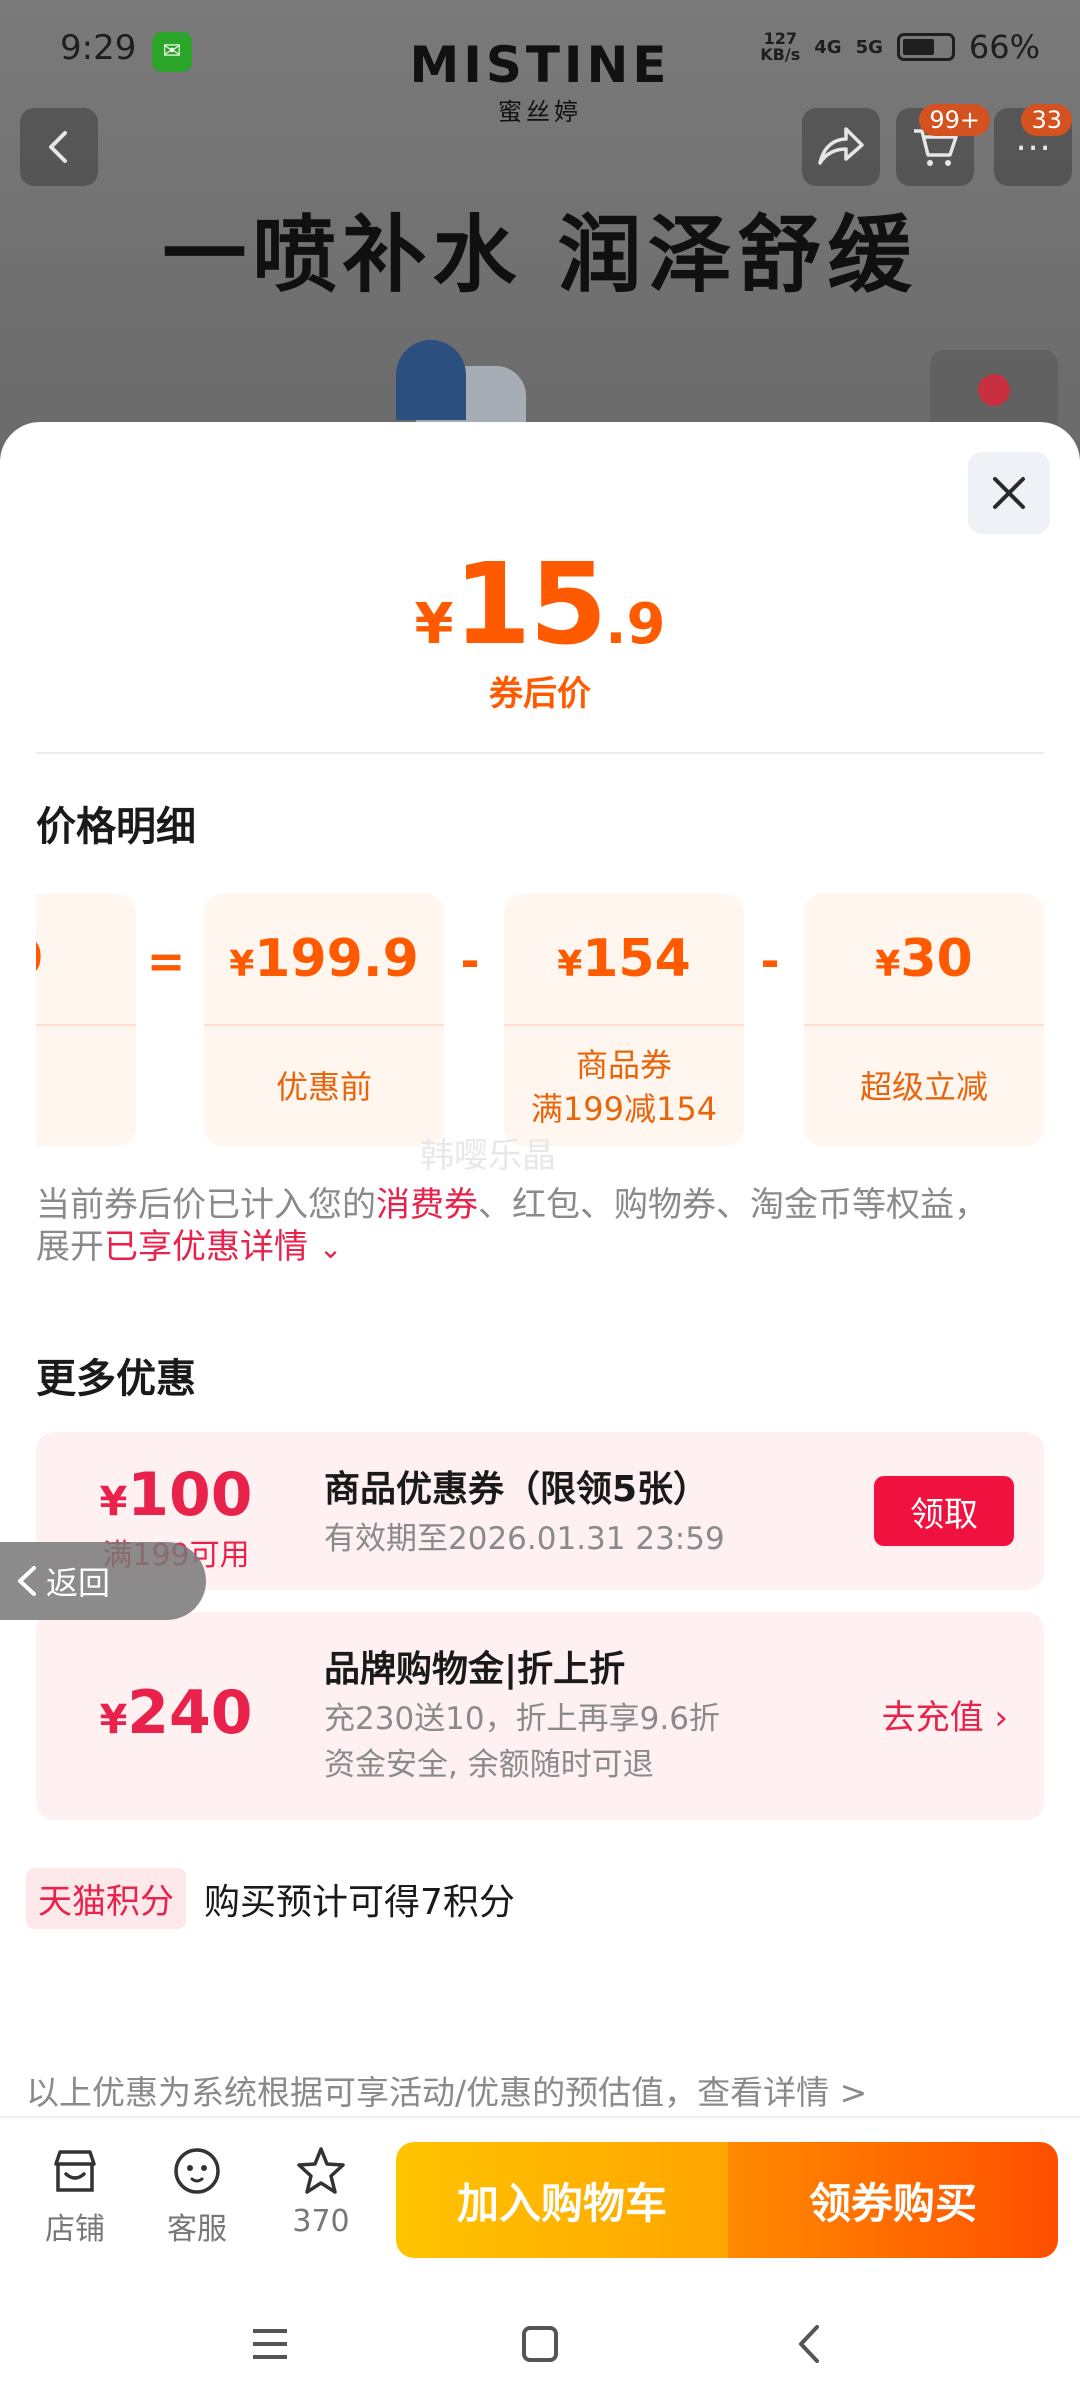 This screenshot has height=2400, width=1080. Describe the element at coordinates (197, 2171) in the screenshot. I see `customer-service-icon` at that location.